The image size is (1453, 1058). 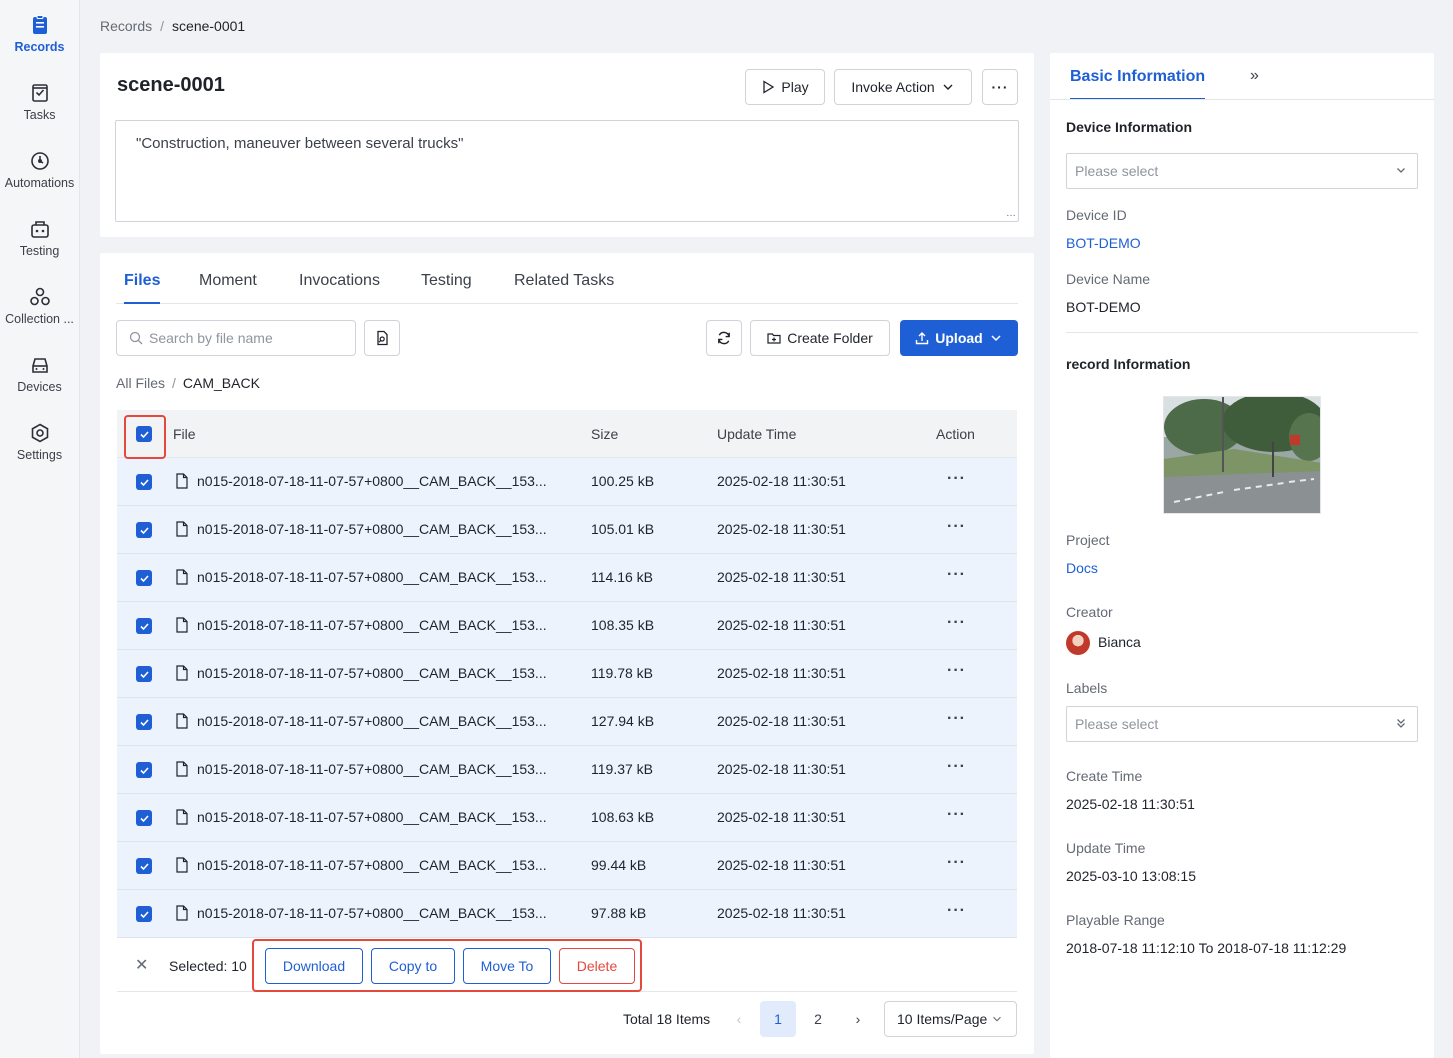 What do you see at coordinates (564, 288) in the screenshot?
I see `tab-related-tasks: Related Tasks` at bounding box center [564, 288].